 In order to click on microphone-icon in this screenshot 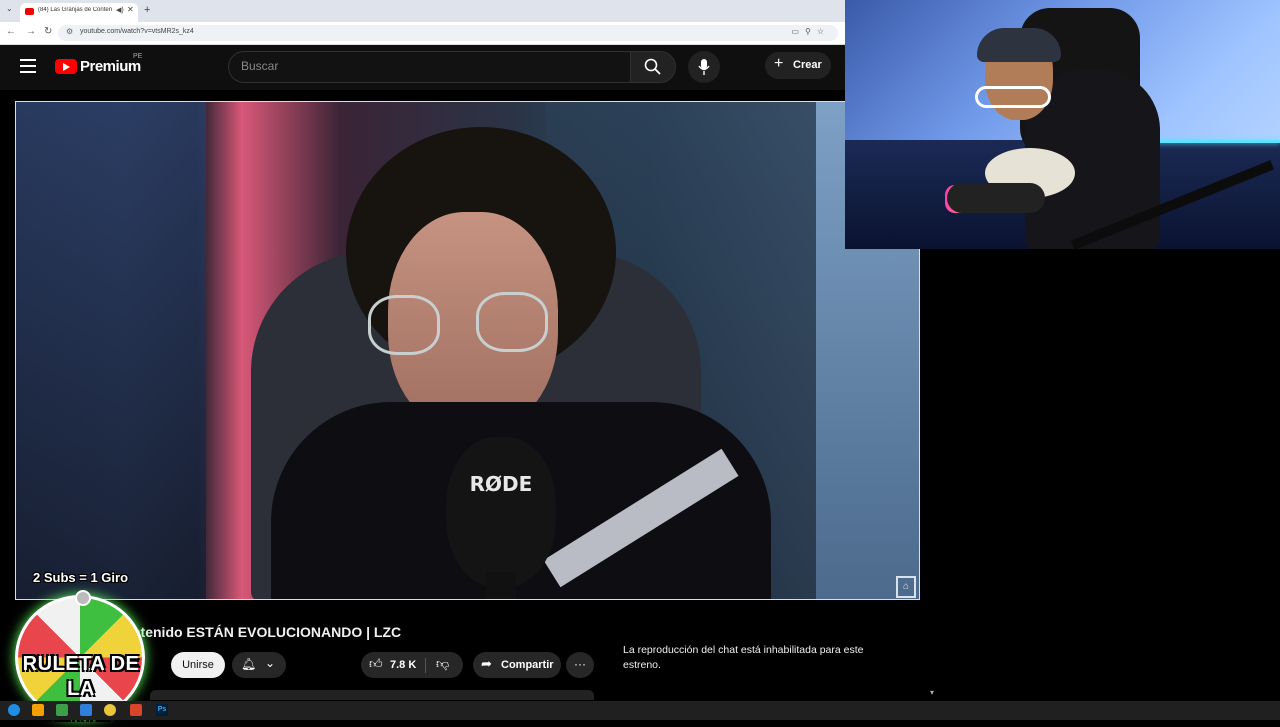, I will do `click(704, 67)`.